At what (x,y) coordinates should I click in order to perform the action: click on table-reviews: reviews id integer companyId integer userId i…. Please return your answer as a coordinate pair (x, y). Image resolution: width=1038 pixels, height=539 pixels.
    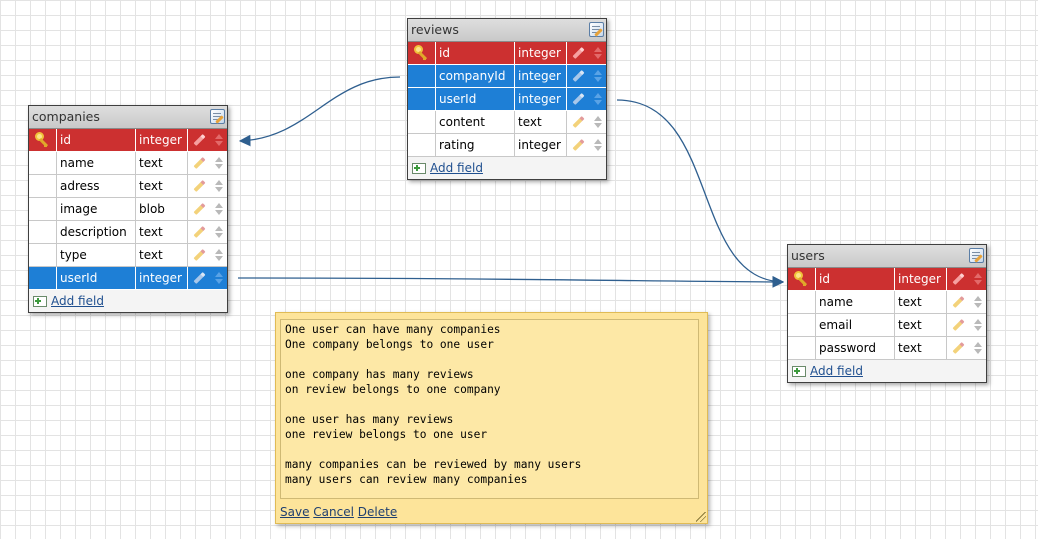
    Looking at the image, I should click on (507, 99).